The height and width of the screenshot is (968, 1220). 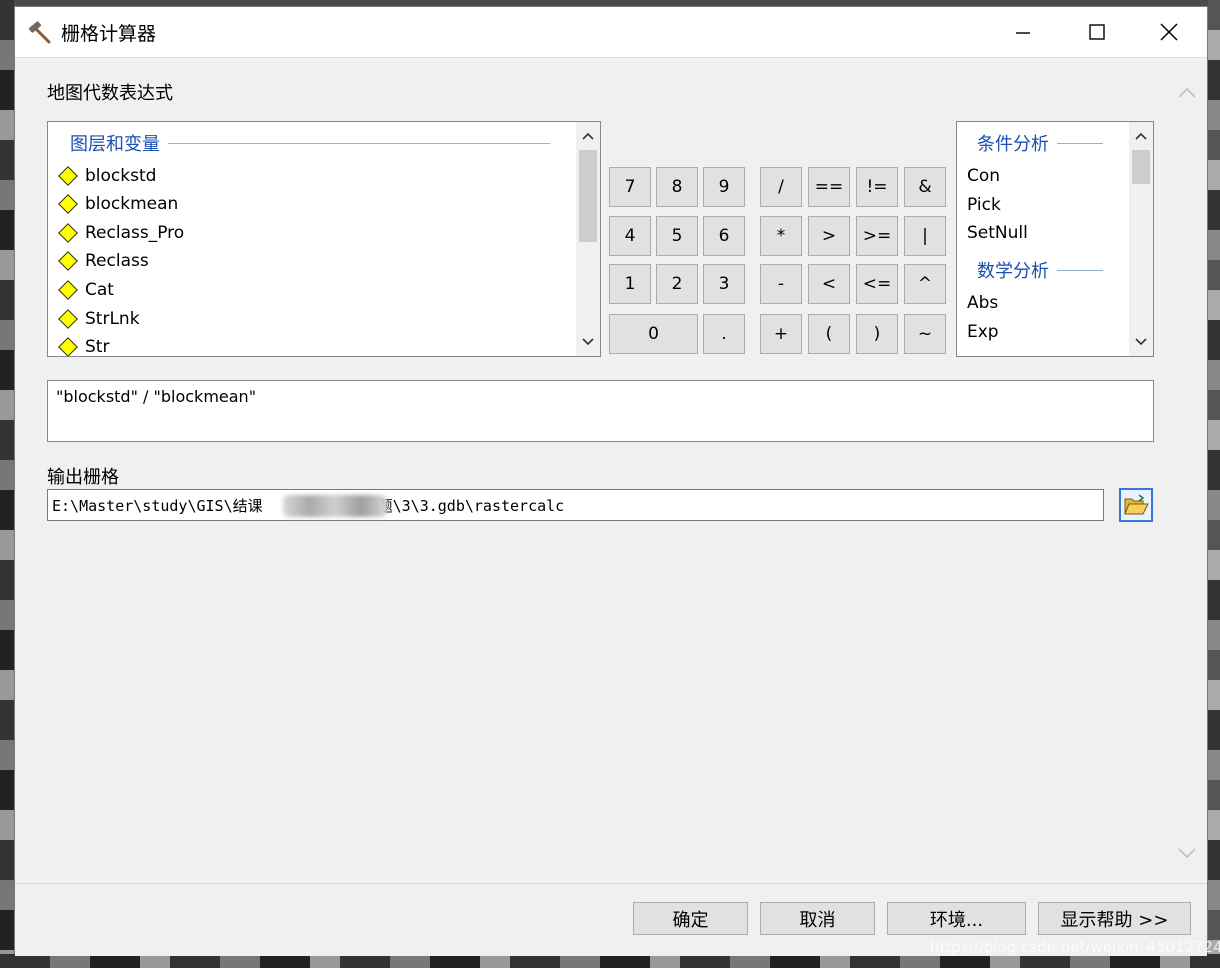 I want to click on show-help-button: 显示帮助 >>, so click(x=1114, y=918).